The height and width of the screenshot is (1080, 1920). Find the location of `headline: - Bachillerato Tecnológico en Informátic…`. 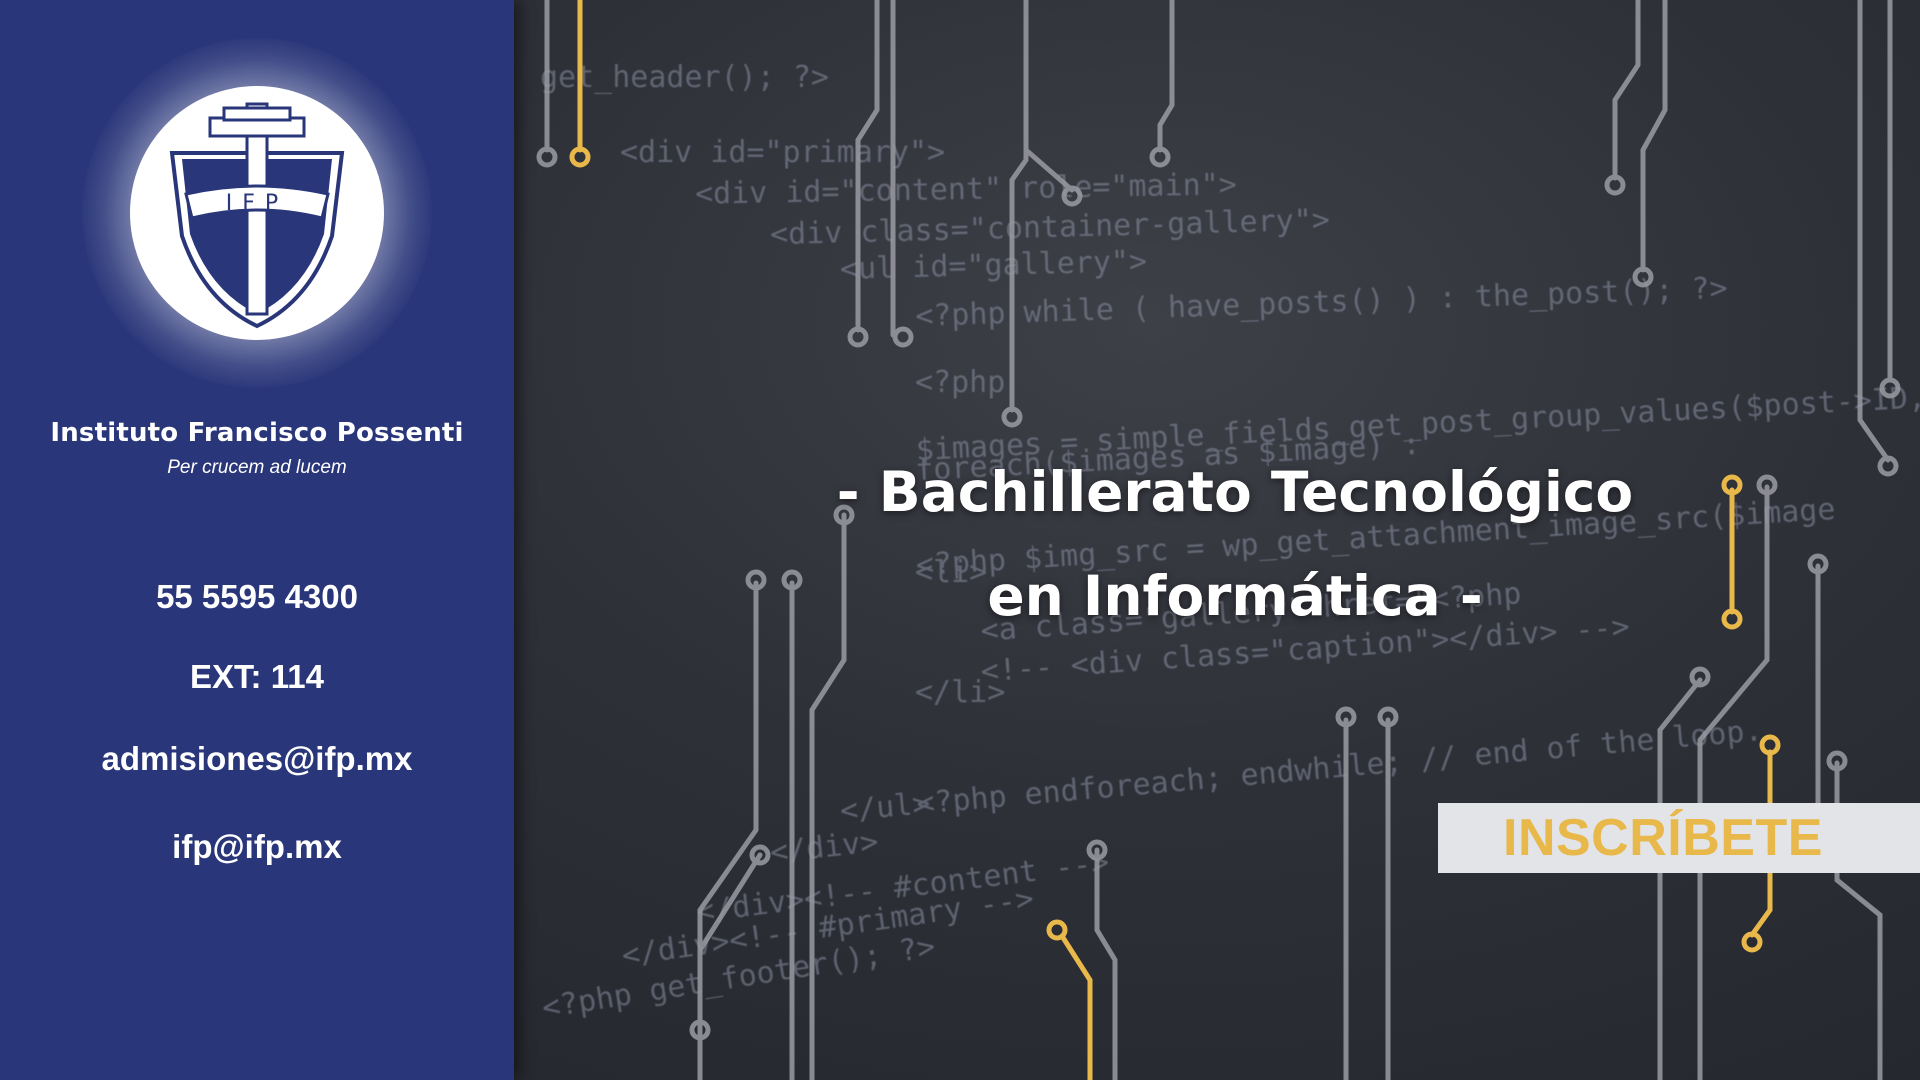

headline: - Bachillerato Tecnológico en Informátic… is located at coordinates (1235, 544).